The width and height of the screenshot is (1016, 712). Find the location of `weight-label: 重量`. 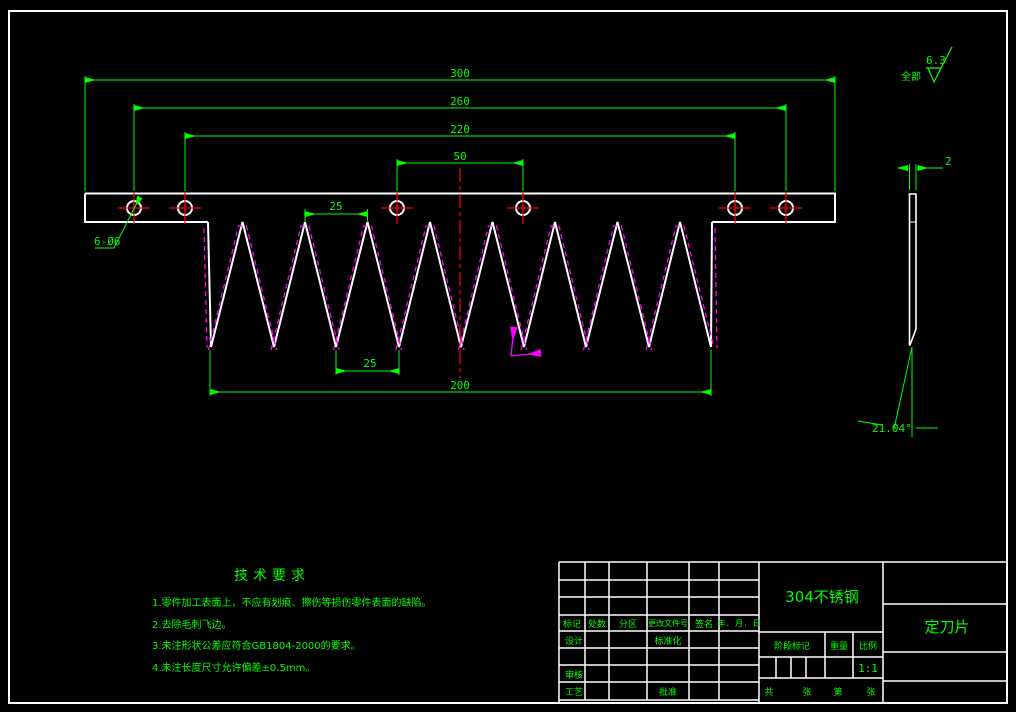

weight-label: 重量 is located at coordinates (839, 646).